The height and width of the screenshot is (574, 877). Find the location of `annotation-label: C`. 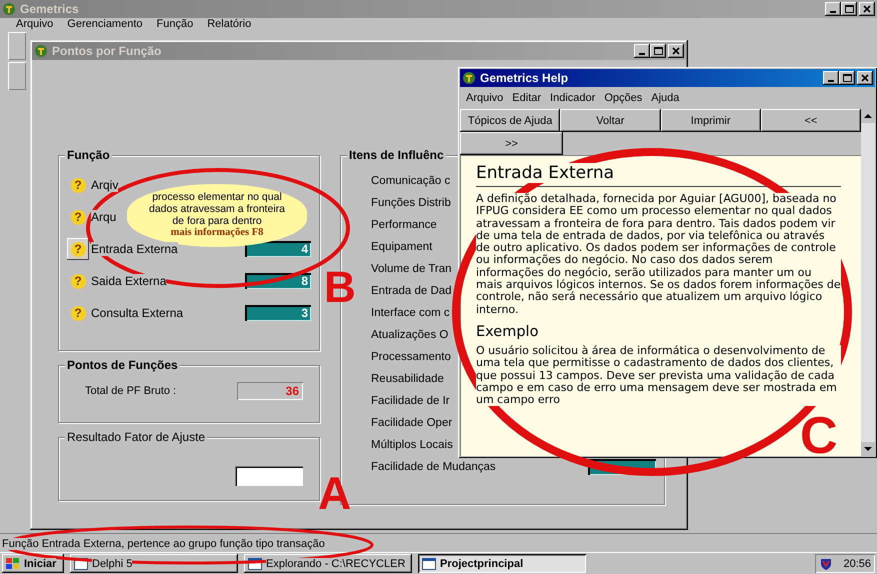

annotation-label: C is located at coordinates (819, 436).